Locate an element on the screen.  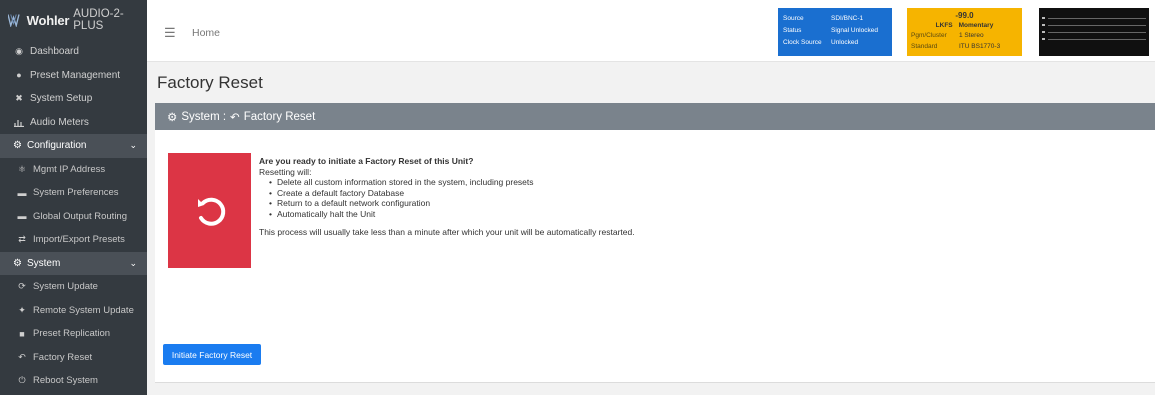
sidebar-group-label: System is located at coordinates (43, 263).